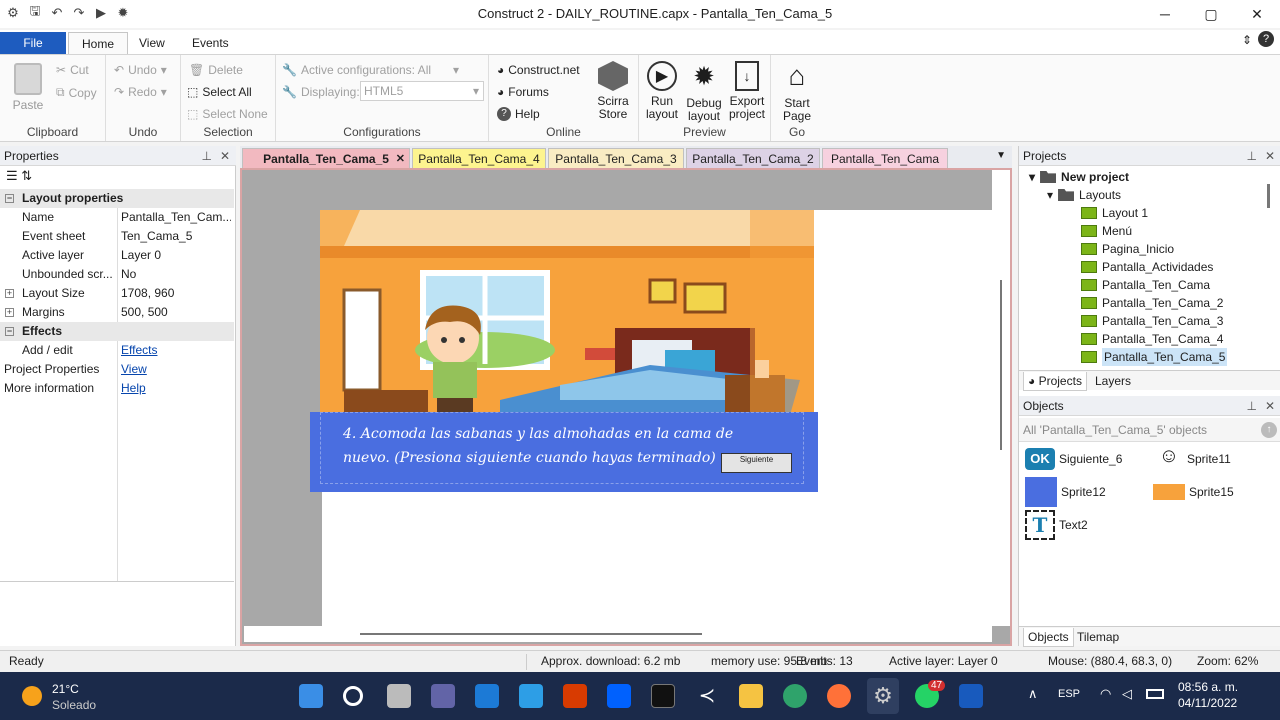 The width and height of the screenshot is (1280, 720). Describe the element at coordinates (140, 92) in the screenshot. I see `redo-button: ↷ Redo ▾` at that location.